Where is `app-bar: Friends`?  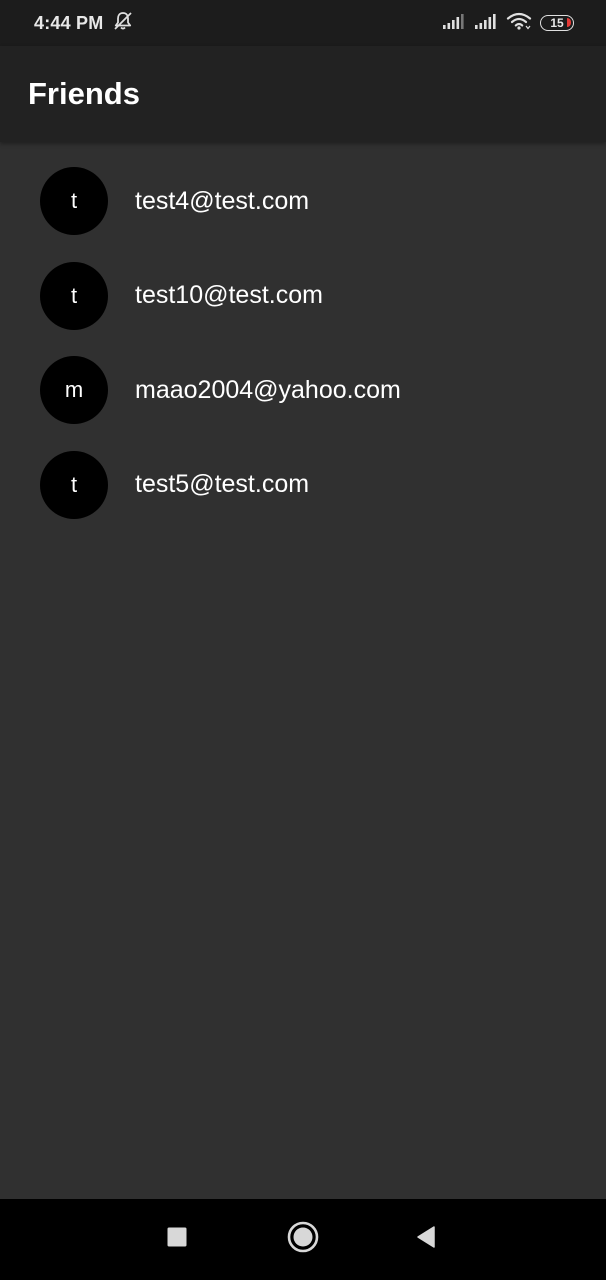 app-bar: Friends is located at coordinates (303, 94).